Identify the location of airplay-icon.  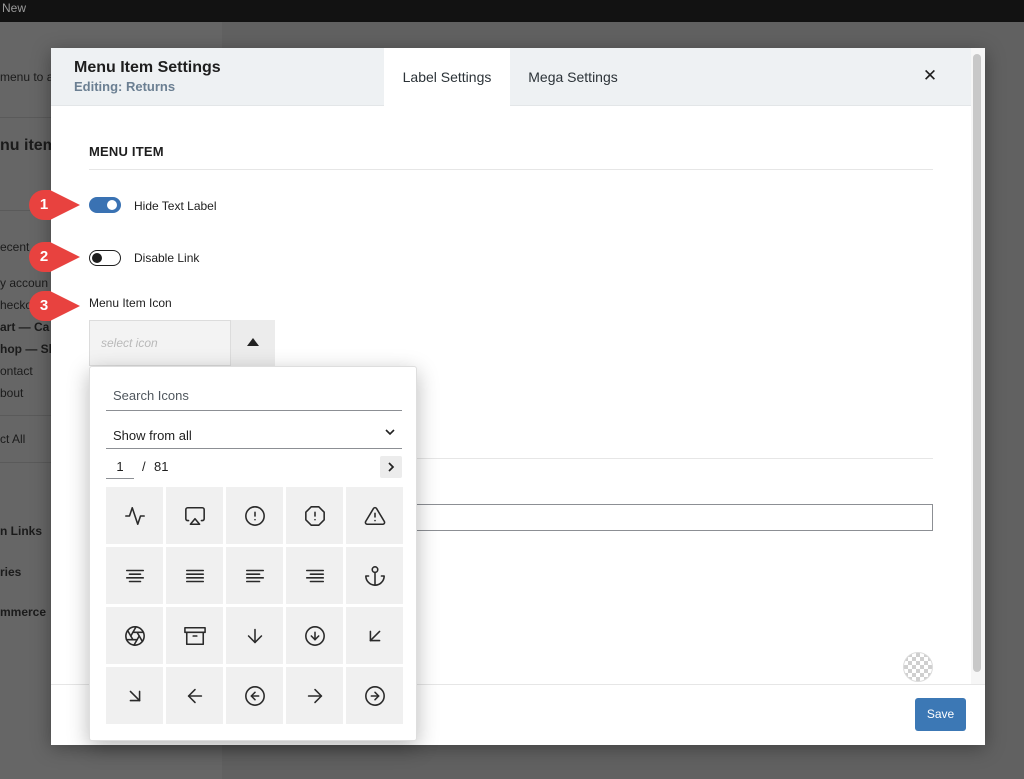
(194, 515).